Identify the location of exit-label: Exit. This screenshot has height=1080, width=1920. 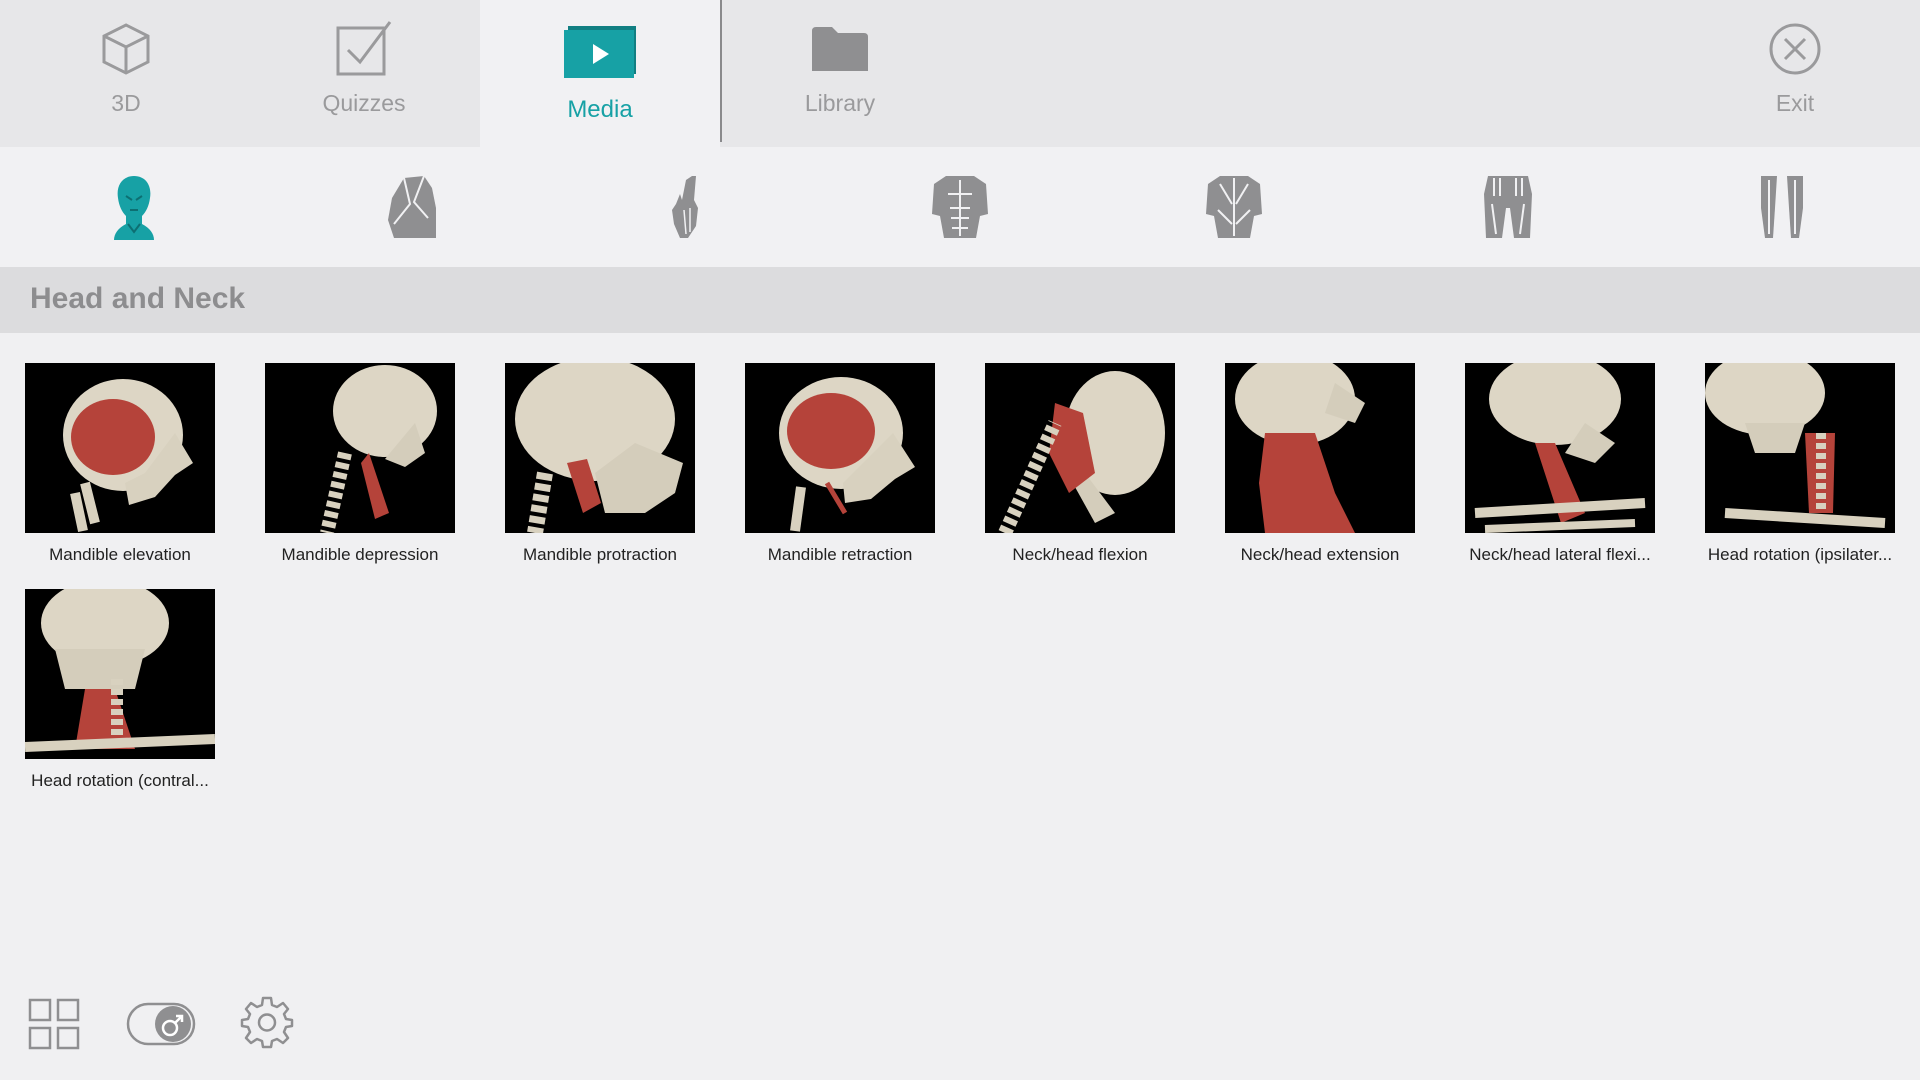
(1795, 103).